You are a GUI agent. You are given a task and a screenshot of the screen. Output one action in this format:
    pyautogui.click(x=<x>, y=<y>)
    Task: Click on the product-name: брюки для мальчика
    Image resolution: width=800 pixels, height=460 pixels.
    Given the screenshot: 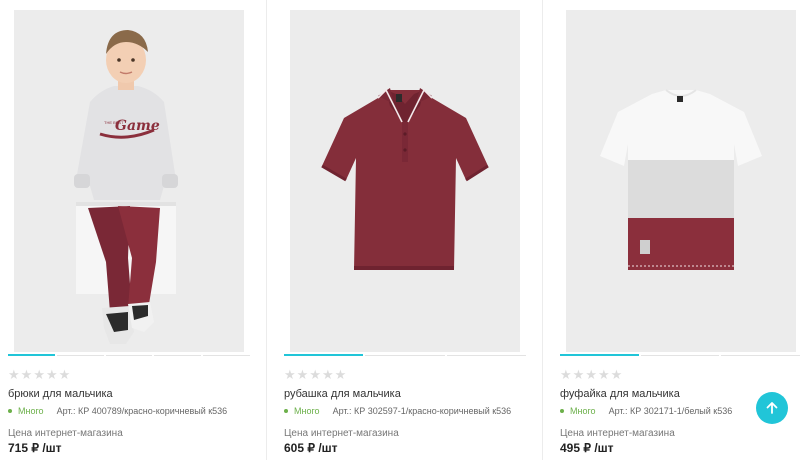 What is the action you would take?
    pyautogui.click(x=60, y=394)
    